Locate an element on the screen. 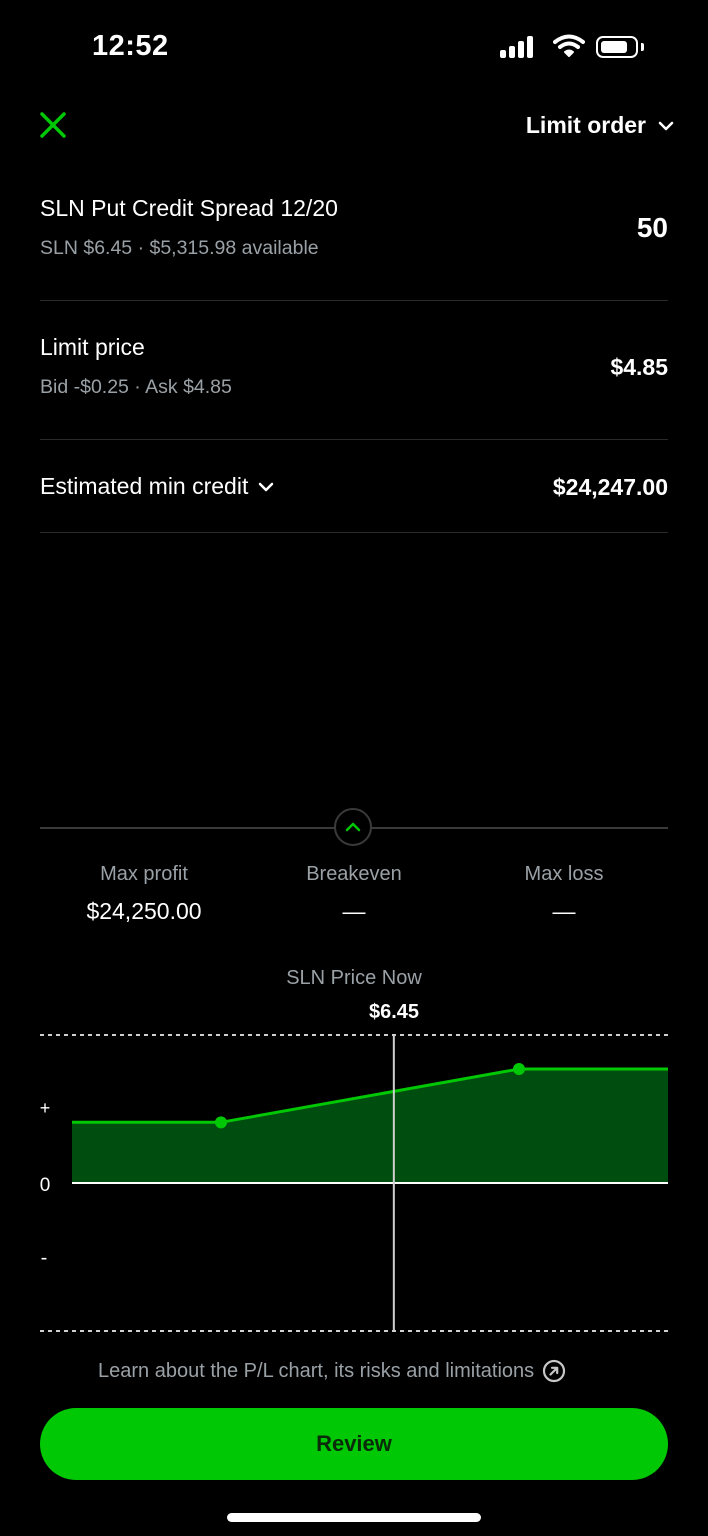 This screenshot has height=1536, width=708. limit-price-subtitle: Bid -$0.25 · Ask $4.85 is located at coordinates (136, 387).